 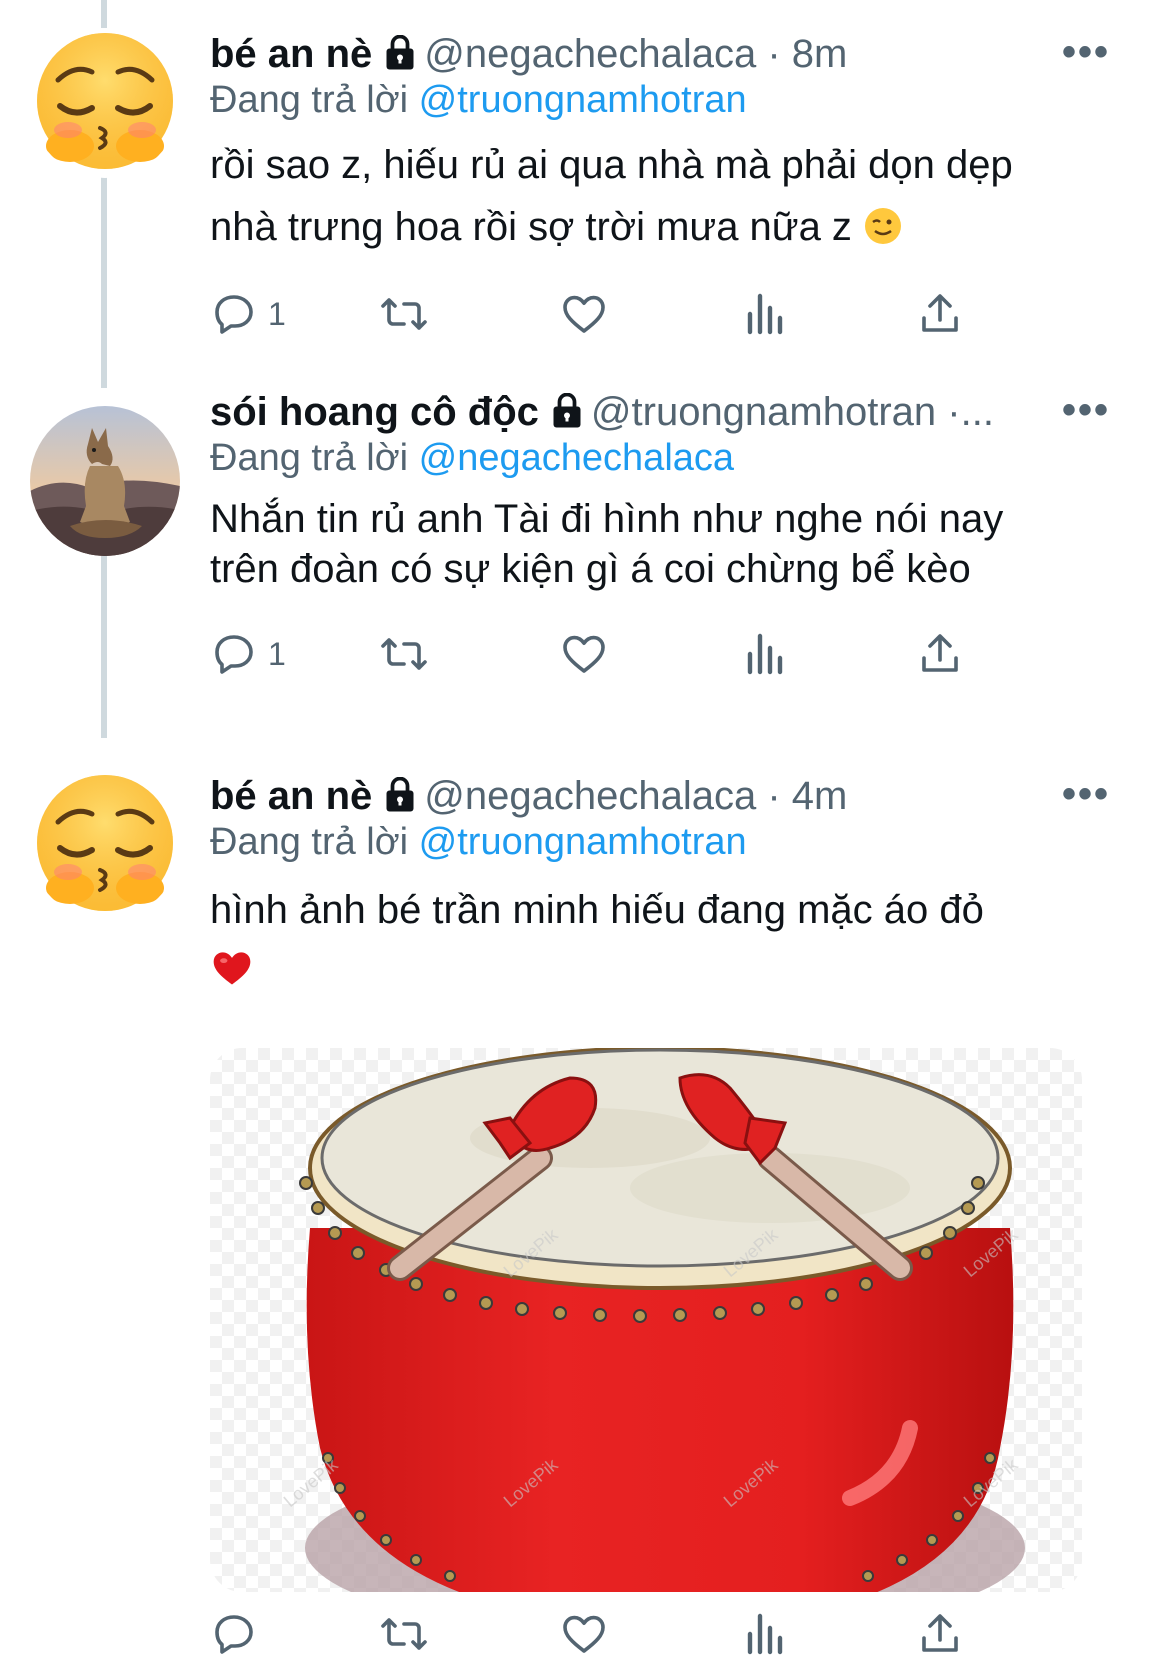 I want to click on tweet-actions, so click(x=625, y=1634).